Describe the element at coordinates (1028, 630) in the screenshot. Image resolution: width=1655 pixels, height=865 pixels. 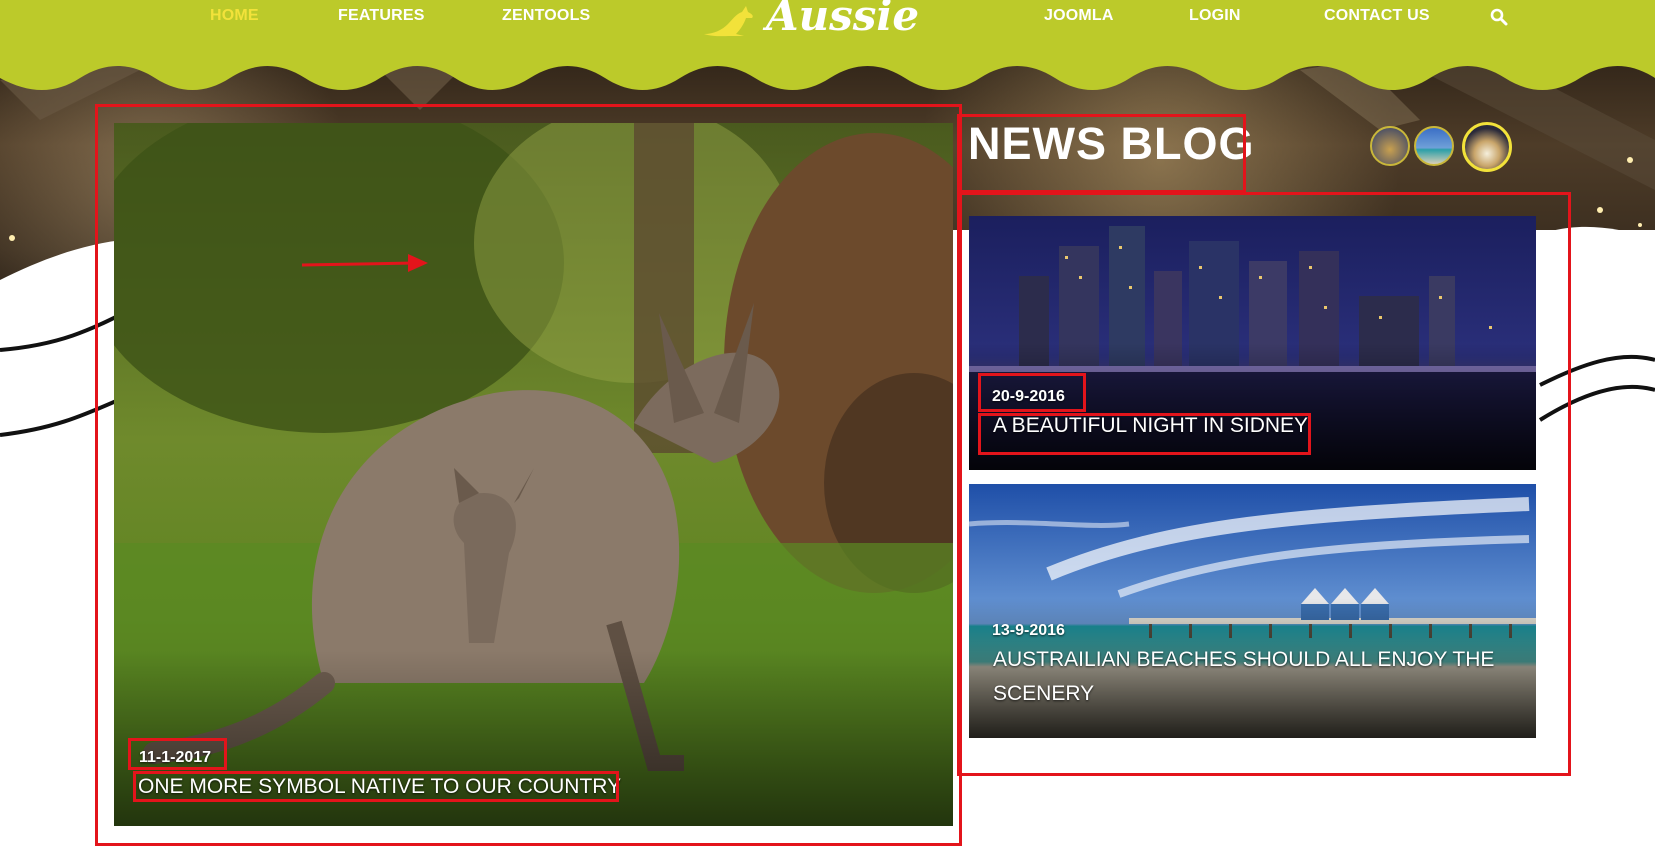
I see `blog-post-2-date: 13-9-2016` at that location.